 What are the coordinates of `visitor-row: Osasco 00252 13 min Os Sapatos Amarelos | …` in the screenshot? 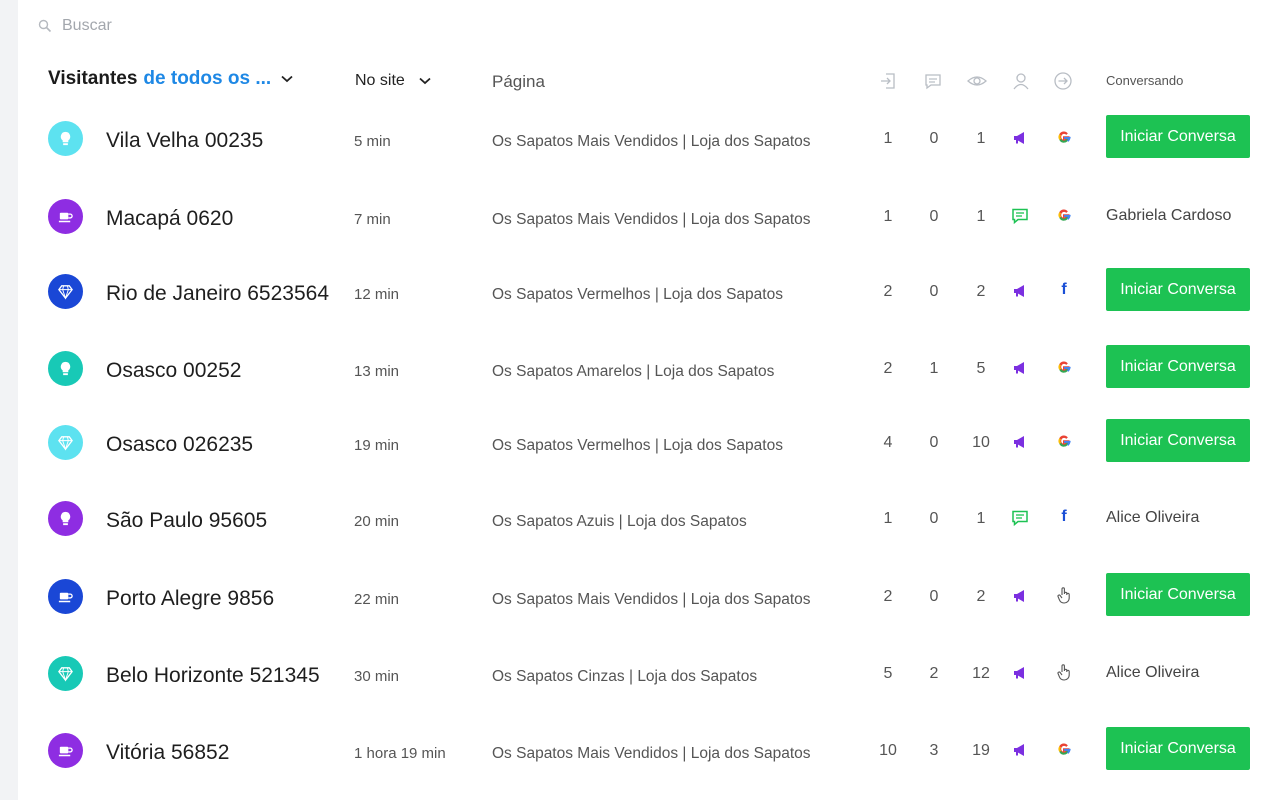 It's located at (640, 370).